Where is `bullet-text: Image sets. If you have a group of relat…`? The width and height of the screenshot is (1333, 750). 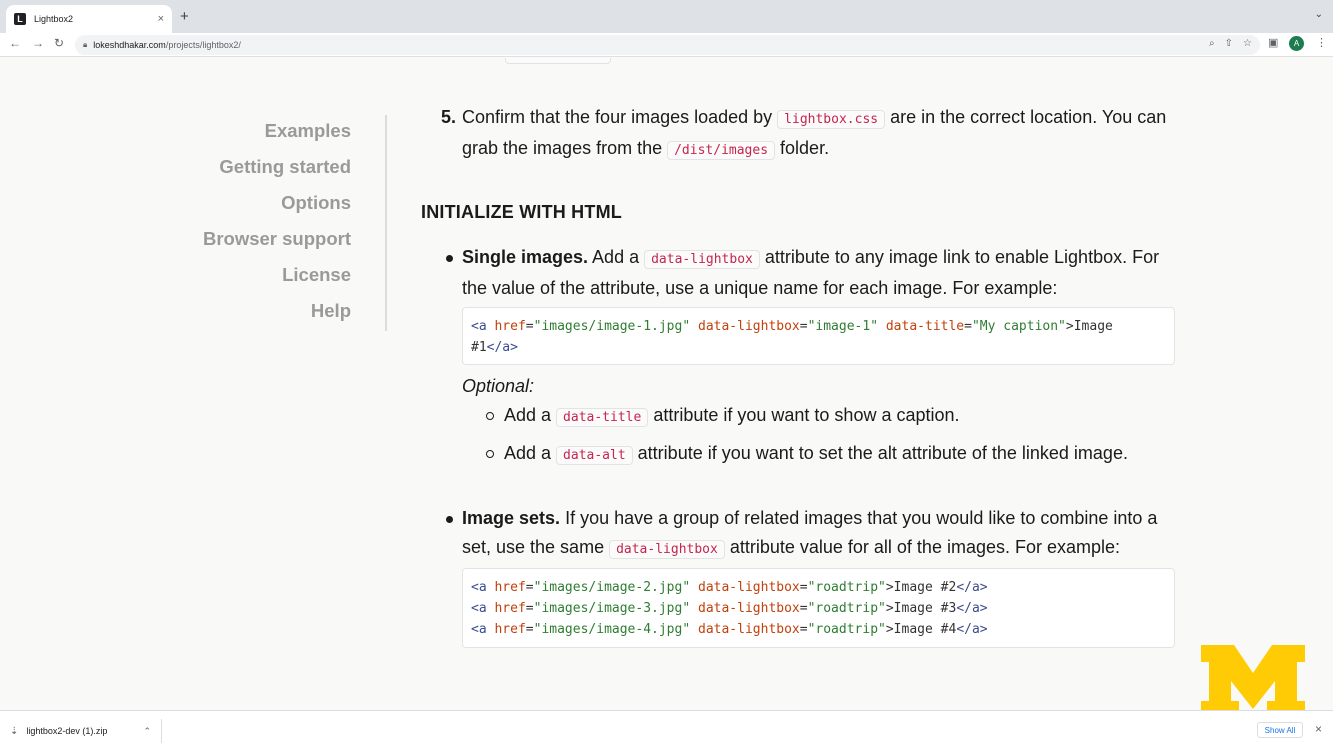 bullet-text: Image sets. If you have a group of relat… is located at coordinates (822, 534).